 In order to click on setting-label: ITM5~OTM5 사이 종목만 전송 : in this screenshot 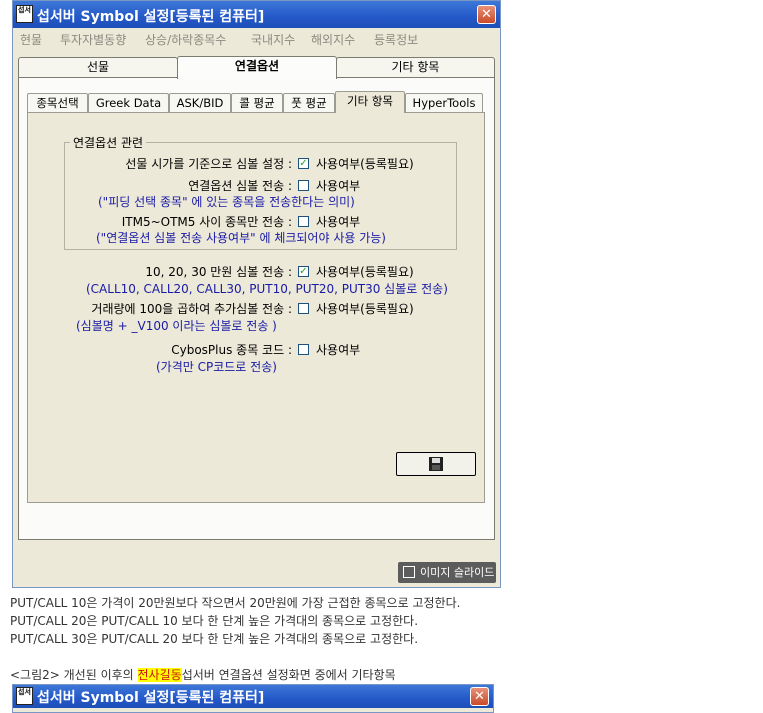, I will do `click(206, 222)`.